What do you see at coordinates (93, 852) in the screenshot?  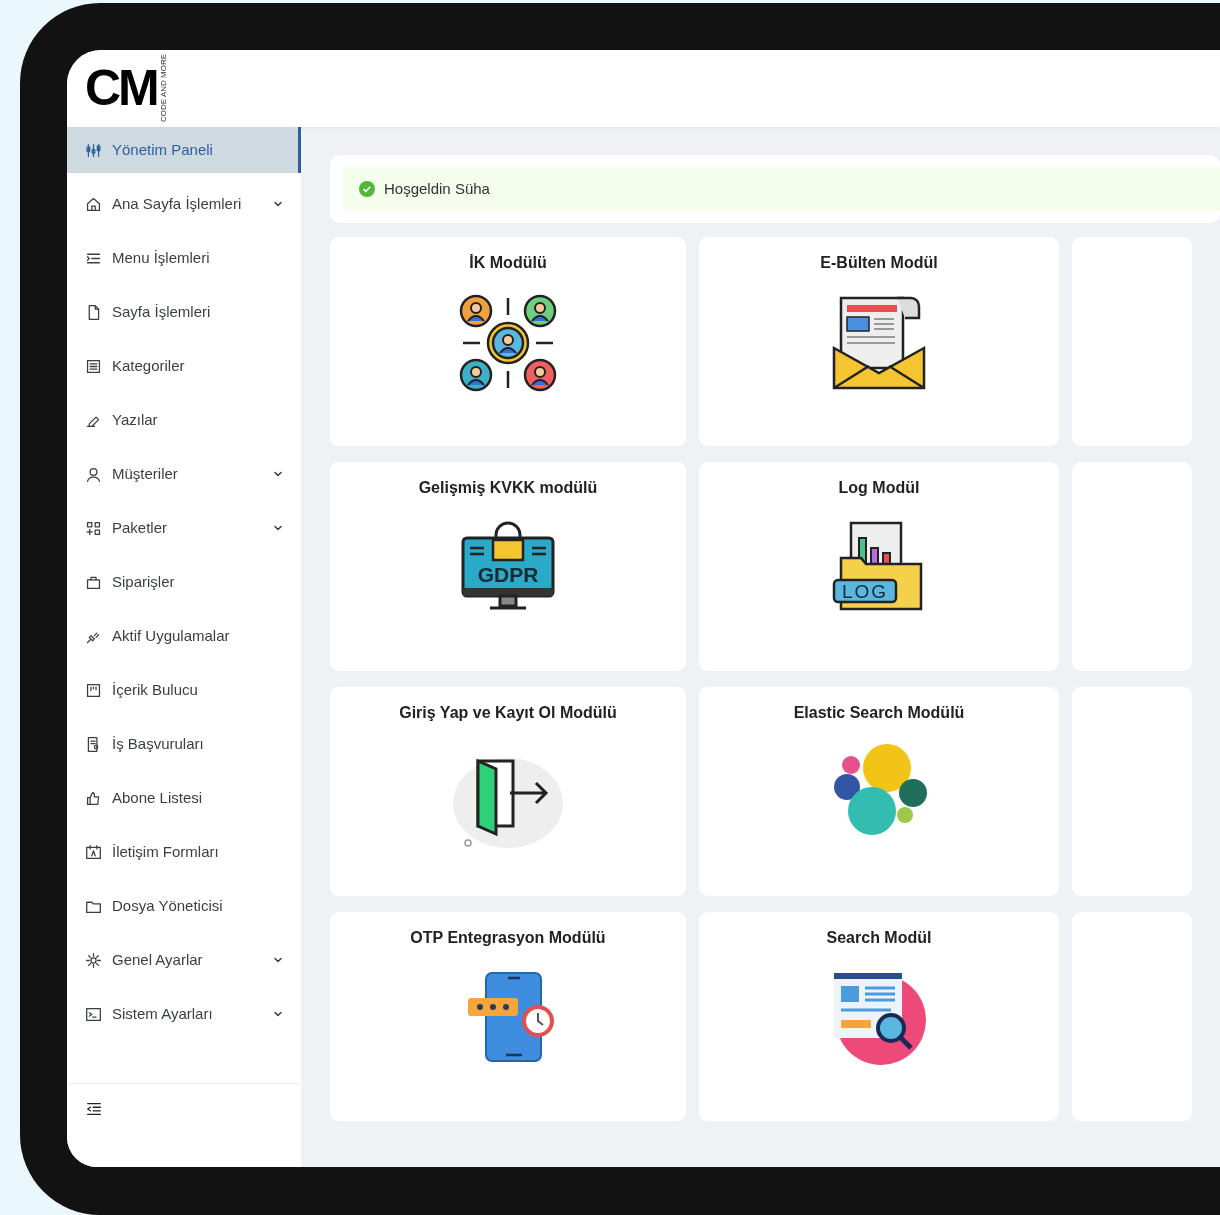 I see `calendar-icon` at bounding box center [93, 852].